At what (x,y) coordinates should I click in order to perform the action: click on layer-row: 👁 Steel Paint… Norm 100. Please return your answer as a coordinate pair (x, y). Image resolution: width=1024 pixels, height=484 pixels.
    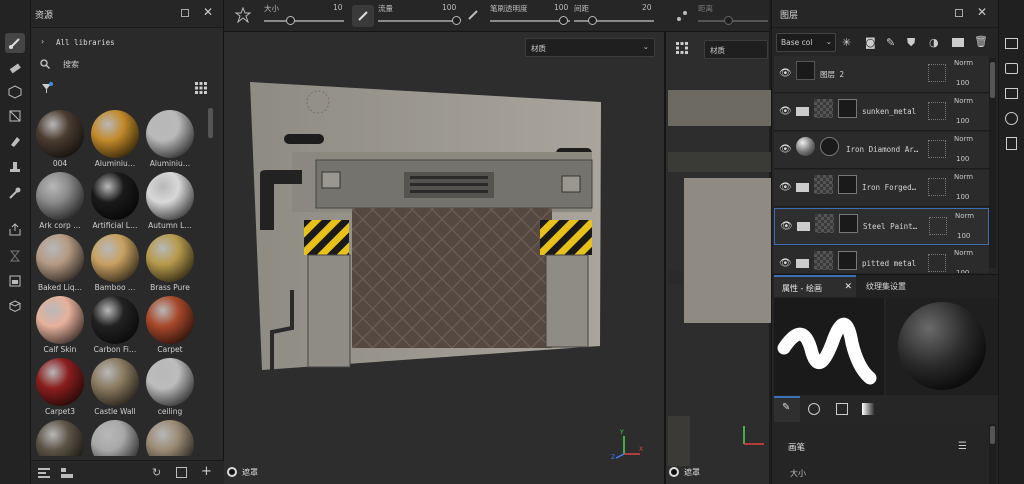
    Looking at the image, I should click on (881, 226).